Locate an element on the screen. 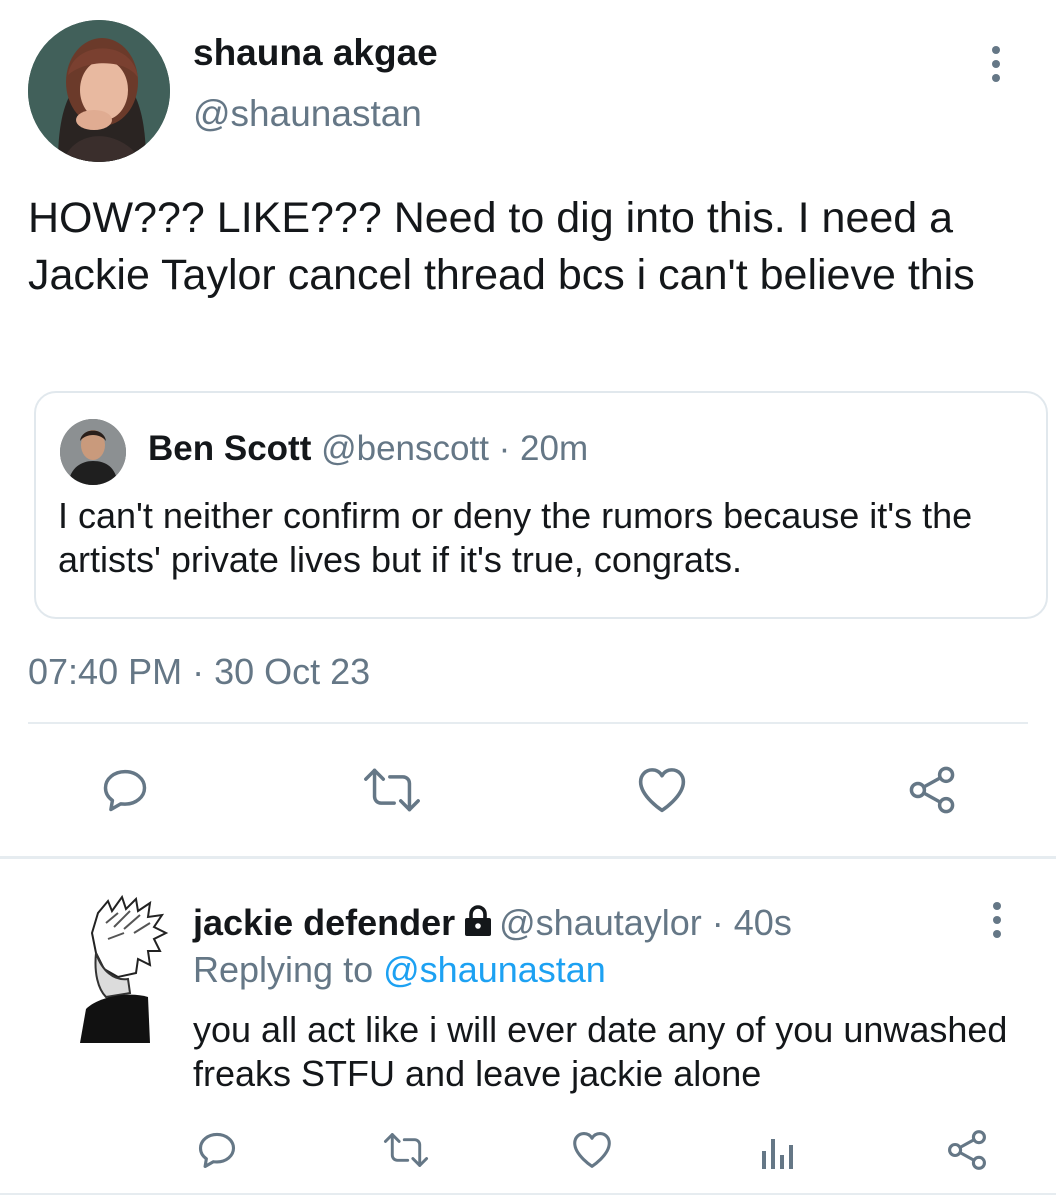  author-handle: @shaunastan is located at coordinates (307, 114).